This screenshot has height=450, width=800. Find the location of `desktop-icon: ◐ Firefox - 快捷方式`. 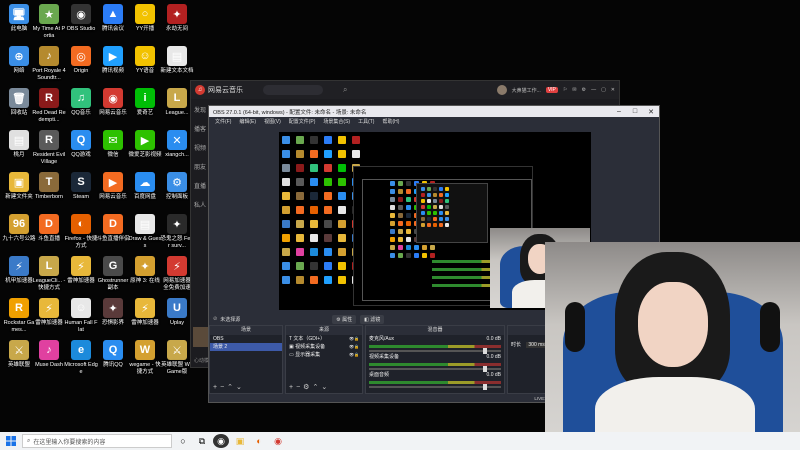

desktop-icon: ◐ Firefox - 快捷方式 is located at coordinates (81, 231).